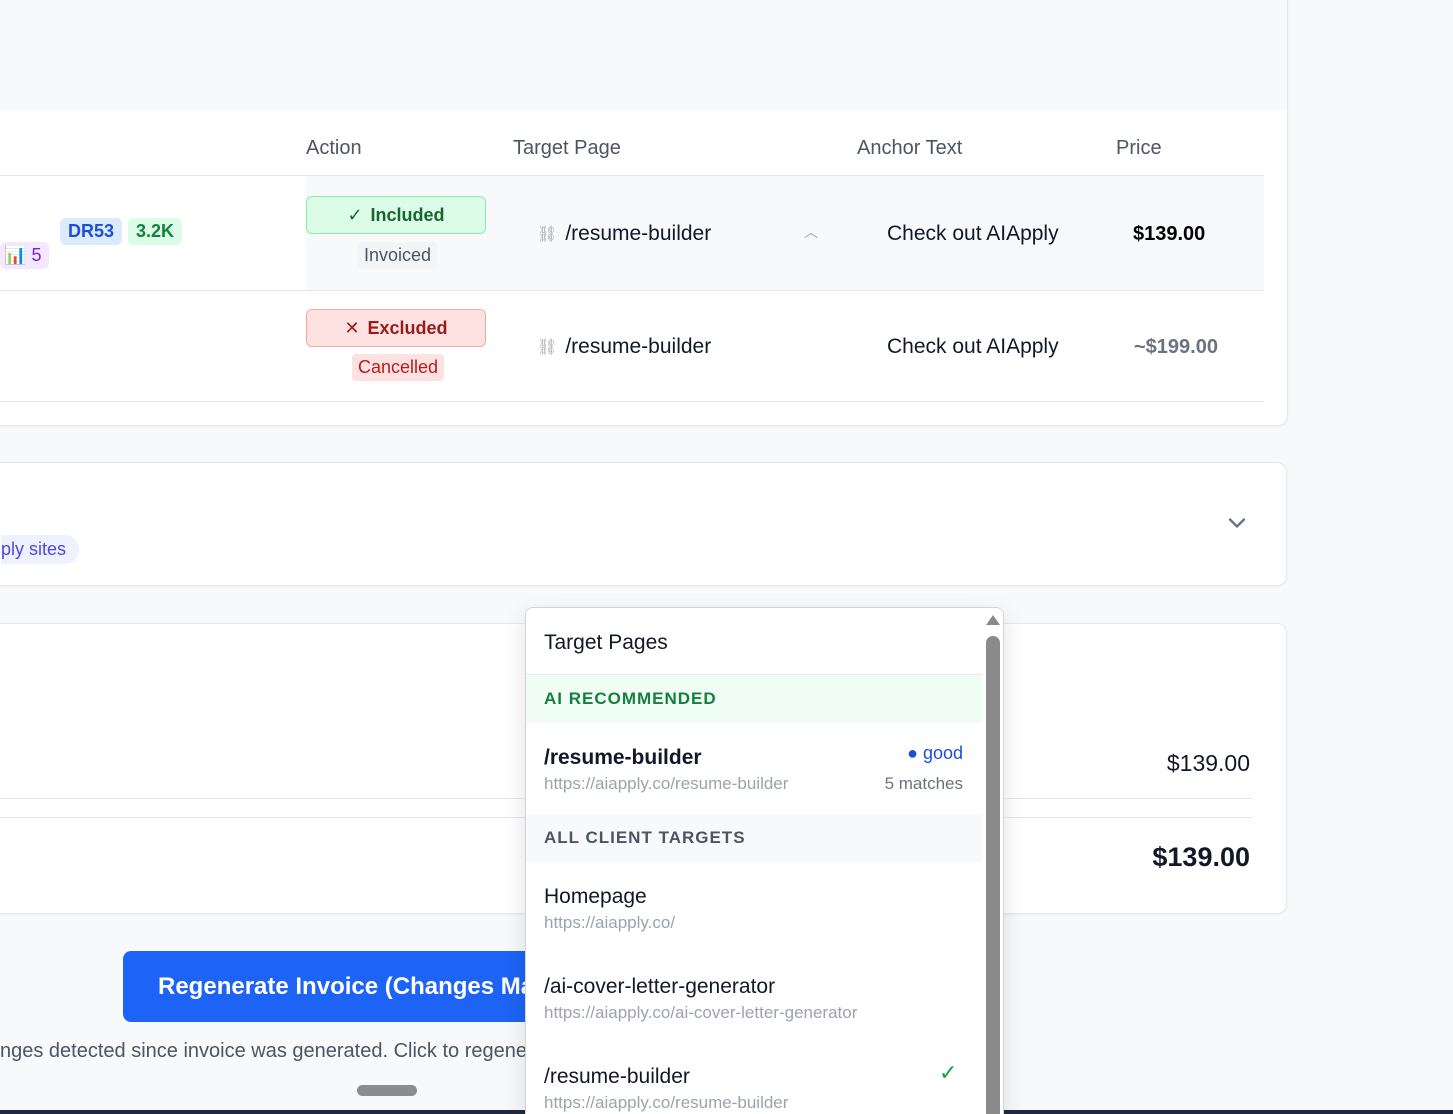 This screenshot has height=1114, width=1453. Describe the element at coordinates (1201, 857) in the screenshot. I see `total-value: $139.00` at that location.